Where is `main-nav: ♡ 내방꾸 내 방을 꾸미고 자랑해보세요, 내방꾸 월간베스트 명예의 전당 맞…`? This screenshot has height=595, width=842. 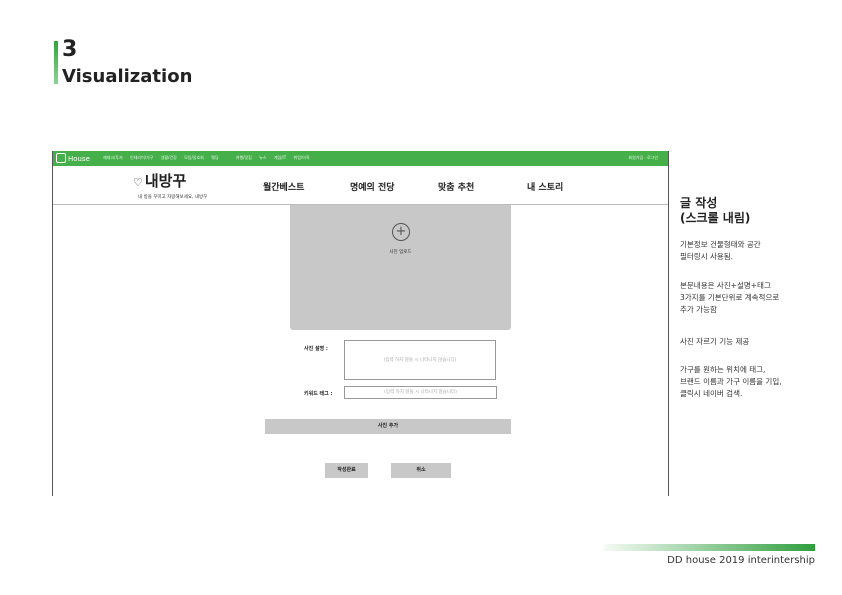 main-nav: ♡ 내방꾸 내 방을 꾸미고 자랑해보세요, 내방꾸 월간베스트 명예의 전당 맞… is located at coordinates (360, 185).